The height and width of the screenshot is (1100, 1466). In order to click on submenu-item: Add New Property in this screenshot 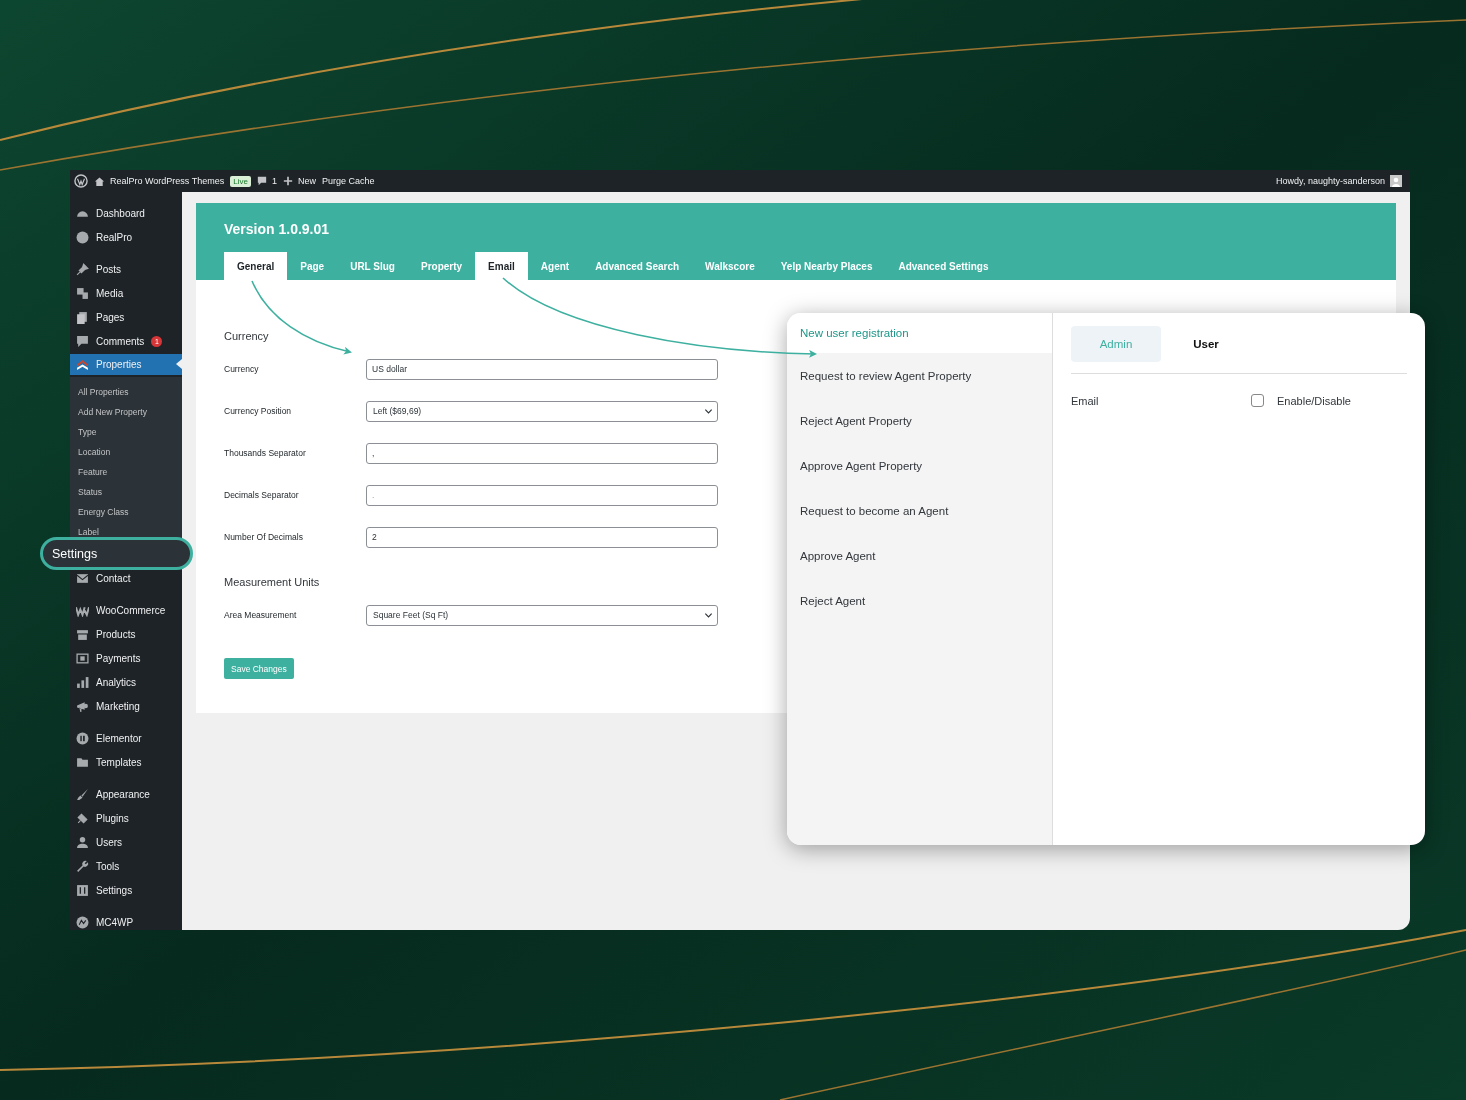, I will do `click(112, 412)`.